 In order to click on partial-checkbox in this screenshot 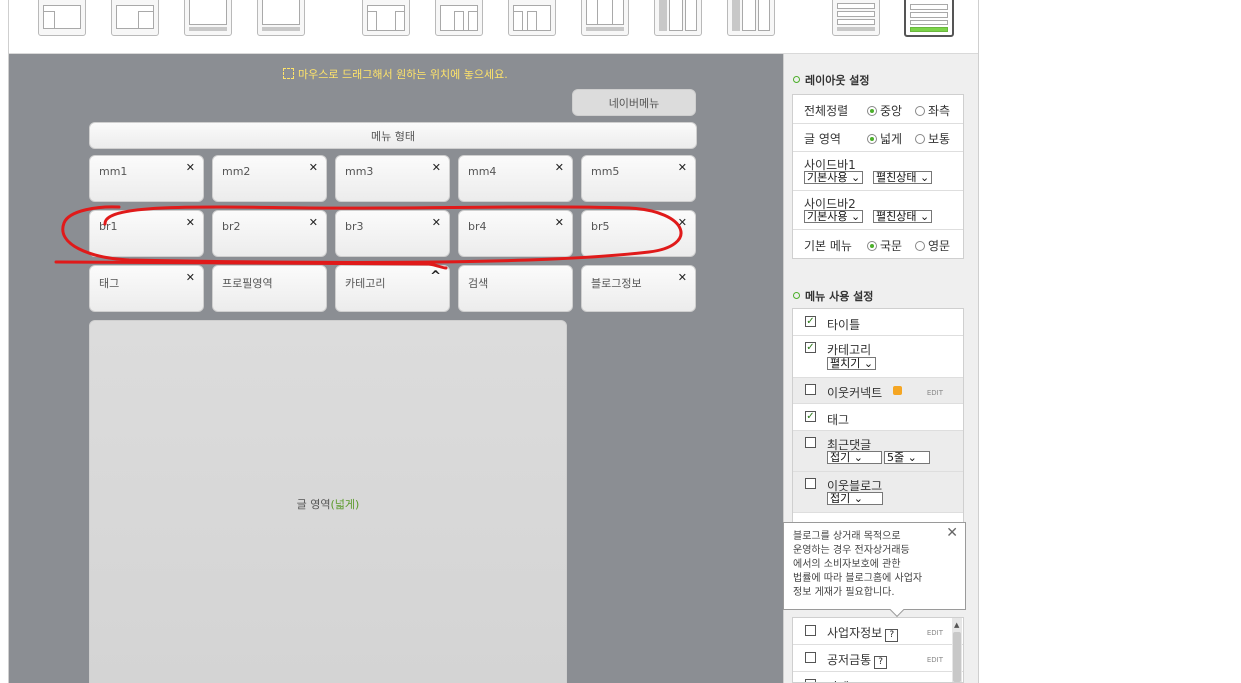, I will do `click(810, 680)`.